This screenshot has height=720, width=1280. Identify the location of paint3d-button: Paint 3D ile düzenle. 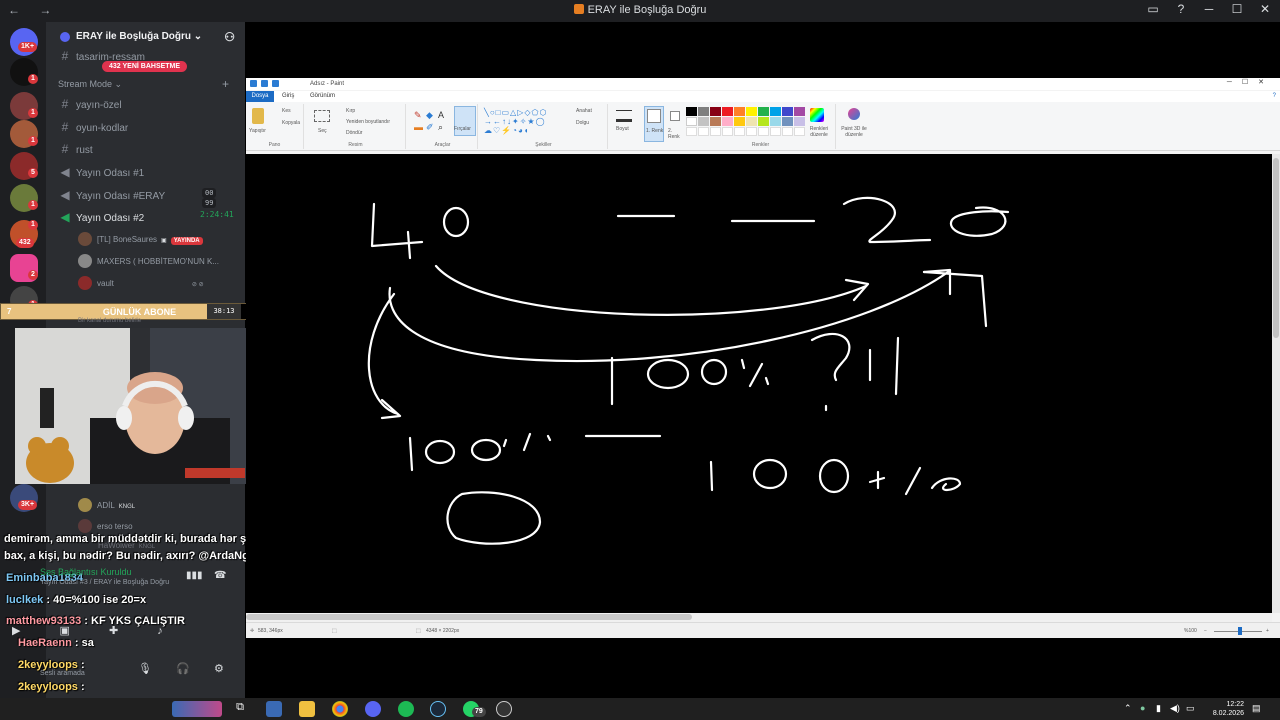
(854, 132).